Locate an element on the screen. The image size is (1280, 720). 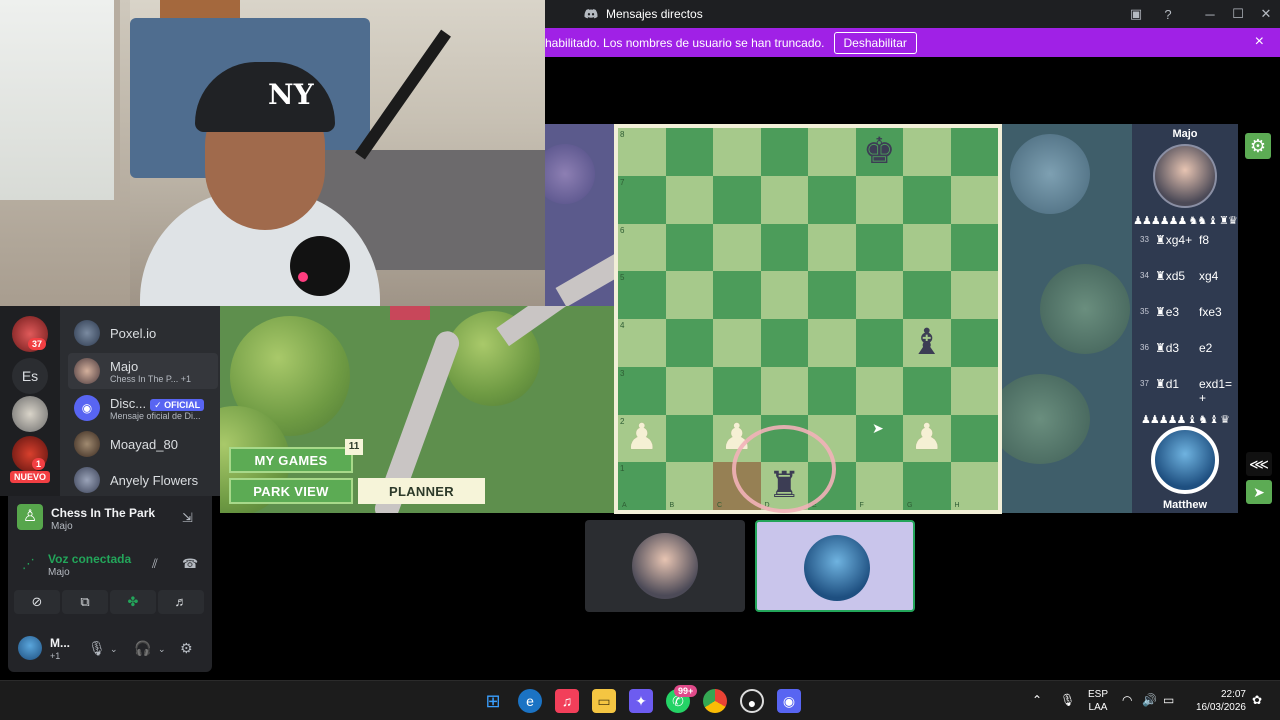
settings-gear-icon: ⚙ is located at coordinates (1258, 146).